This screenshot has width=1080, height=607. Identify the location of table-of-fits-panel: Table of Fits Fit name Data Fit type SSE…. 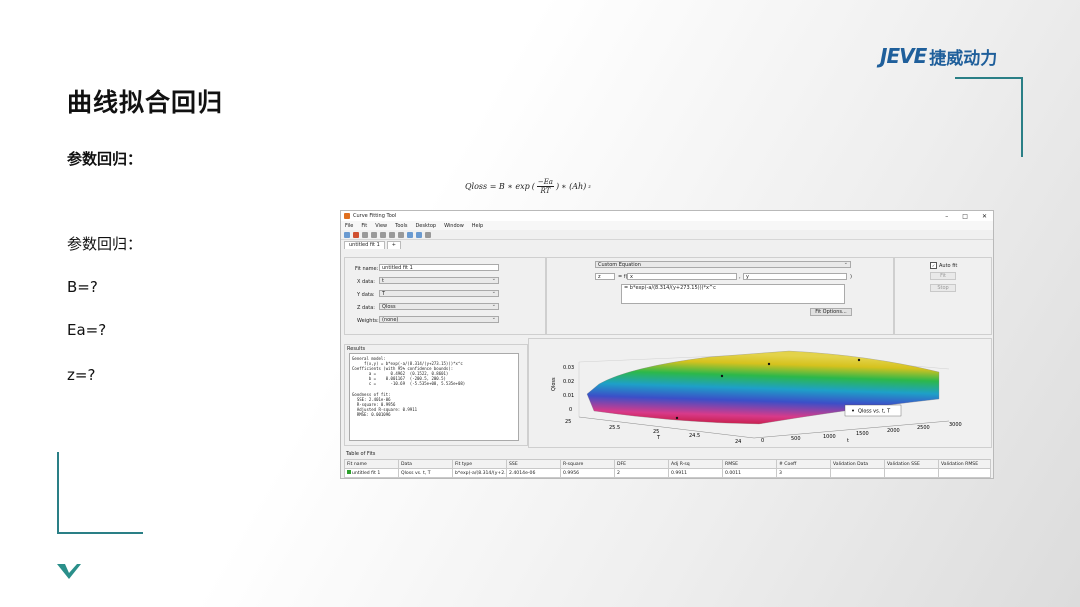
(667, 464).